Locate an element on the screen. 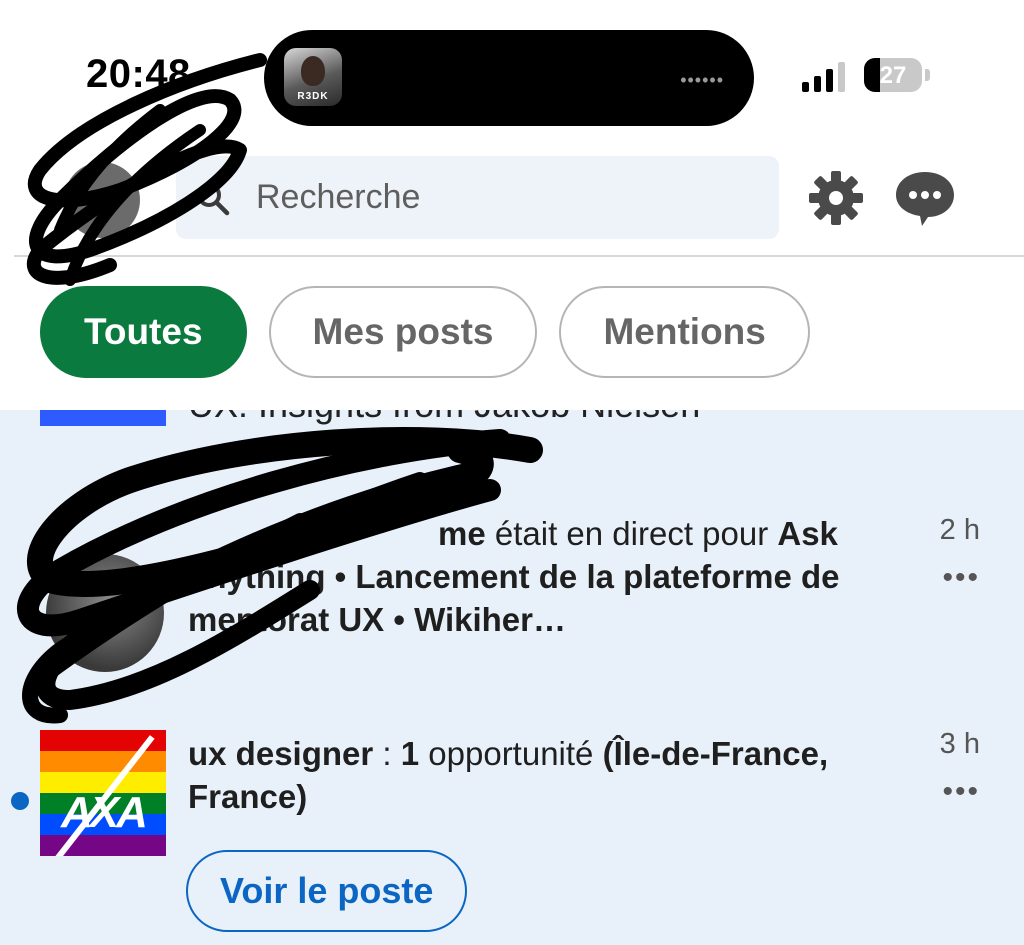  notification-avatar is located at coordinates (105, 613).